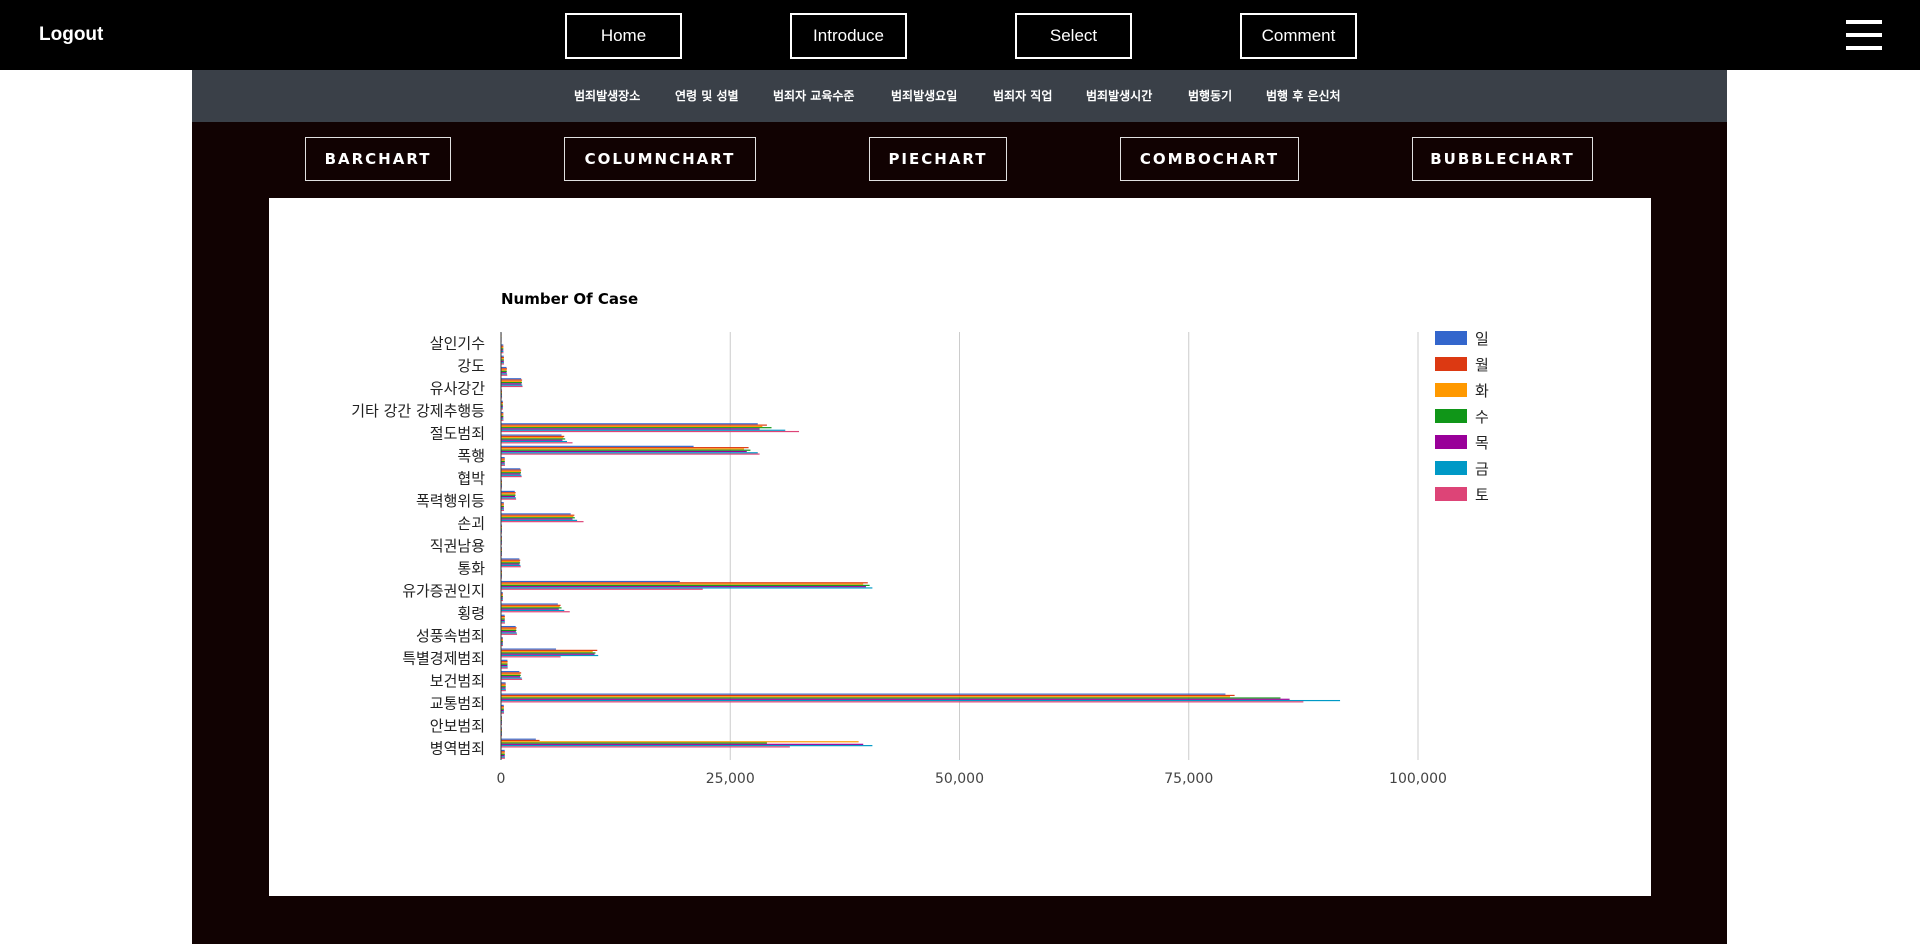 The width and height of the screenshot is (1920, 944). I want to click on piechart-button: PIECHART, so click(938, 159).